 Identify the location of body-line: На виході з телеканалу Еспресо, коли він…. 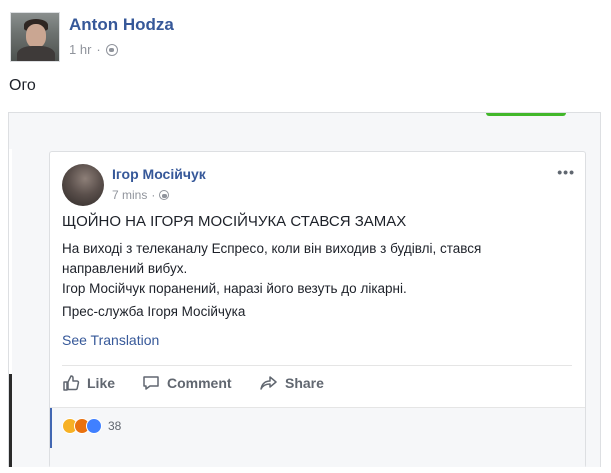
(272, 248).